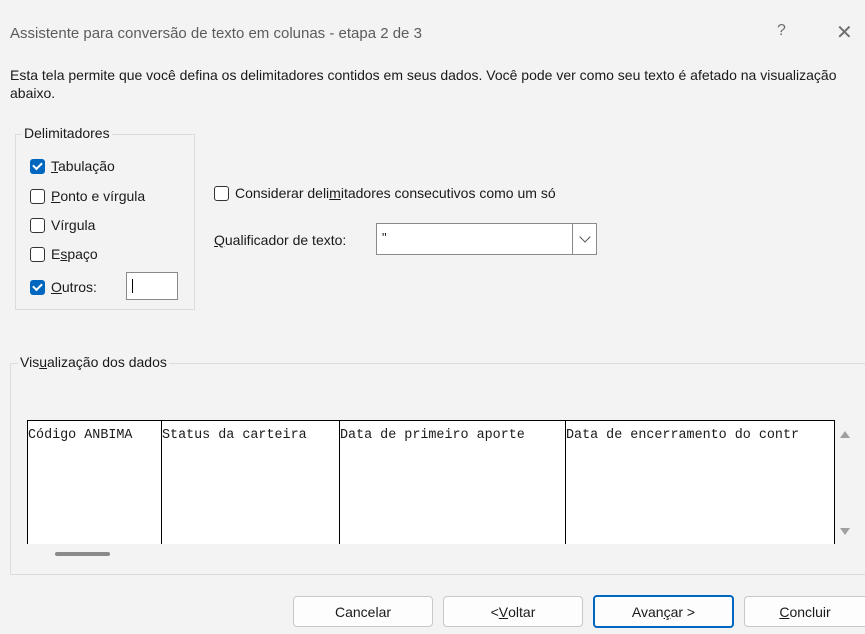  Describe the element at coordinates (363, 611) in the screenshot. I see `cancel-button: Cancelar` at that location.